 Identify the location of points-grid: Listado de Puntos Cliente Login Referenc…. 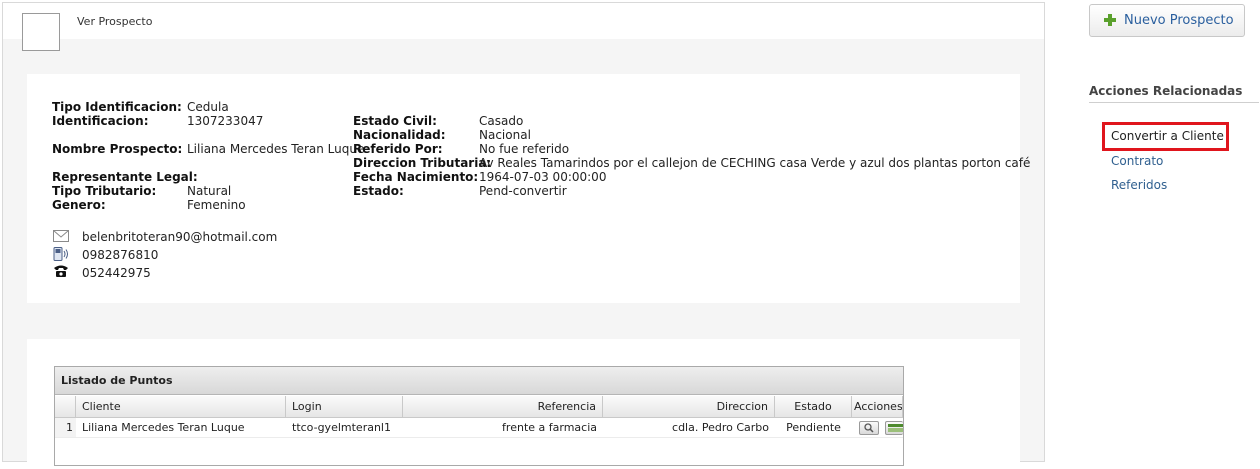
(479, 416).